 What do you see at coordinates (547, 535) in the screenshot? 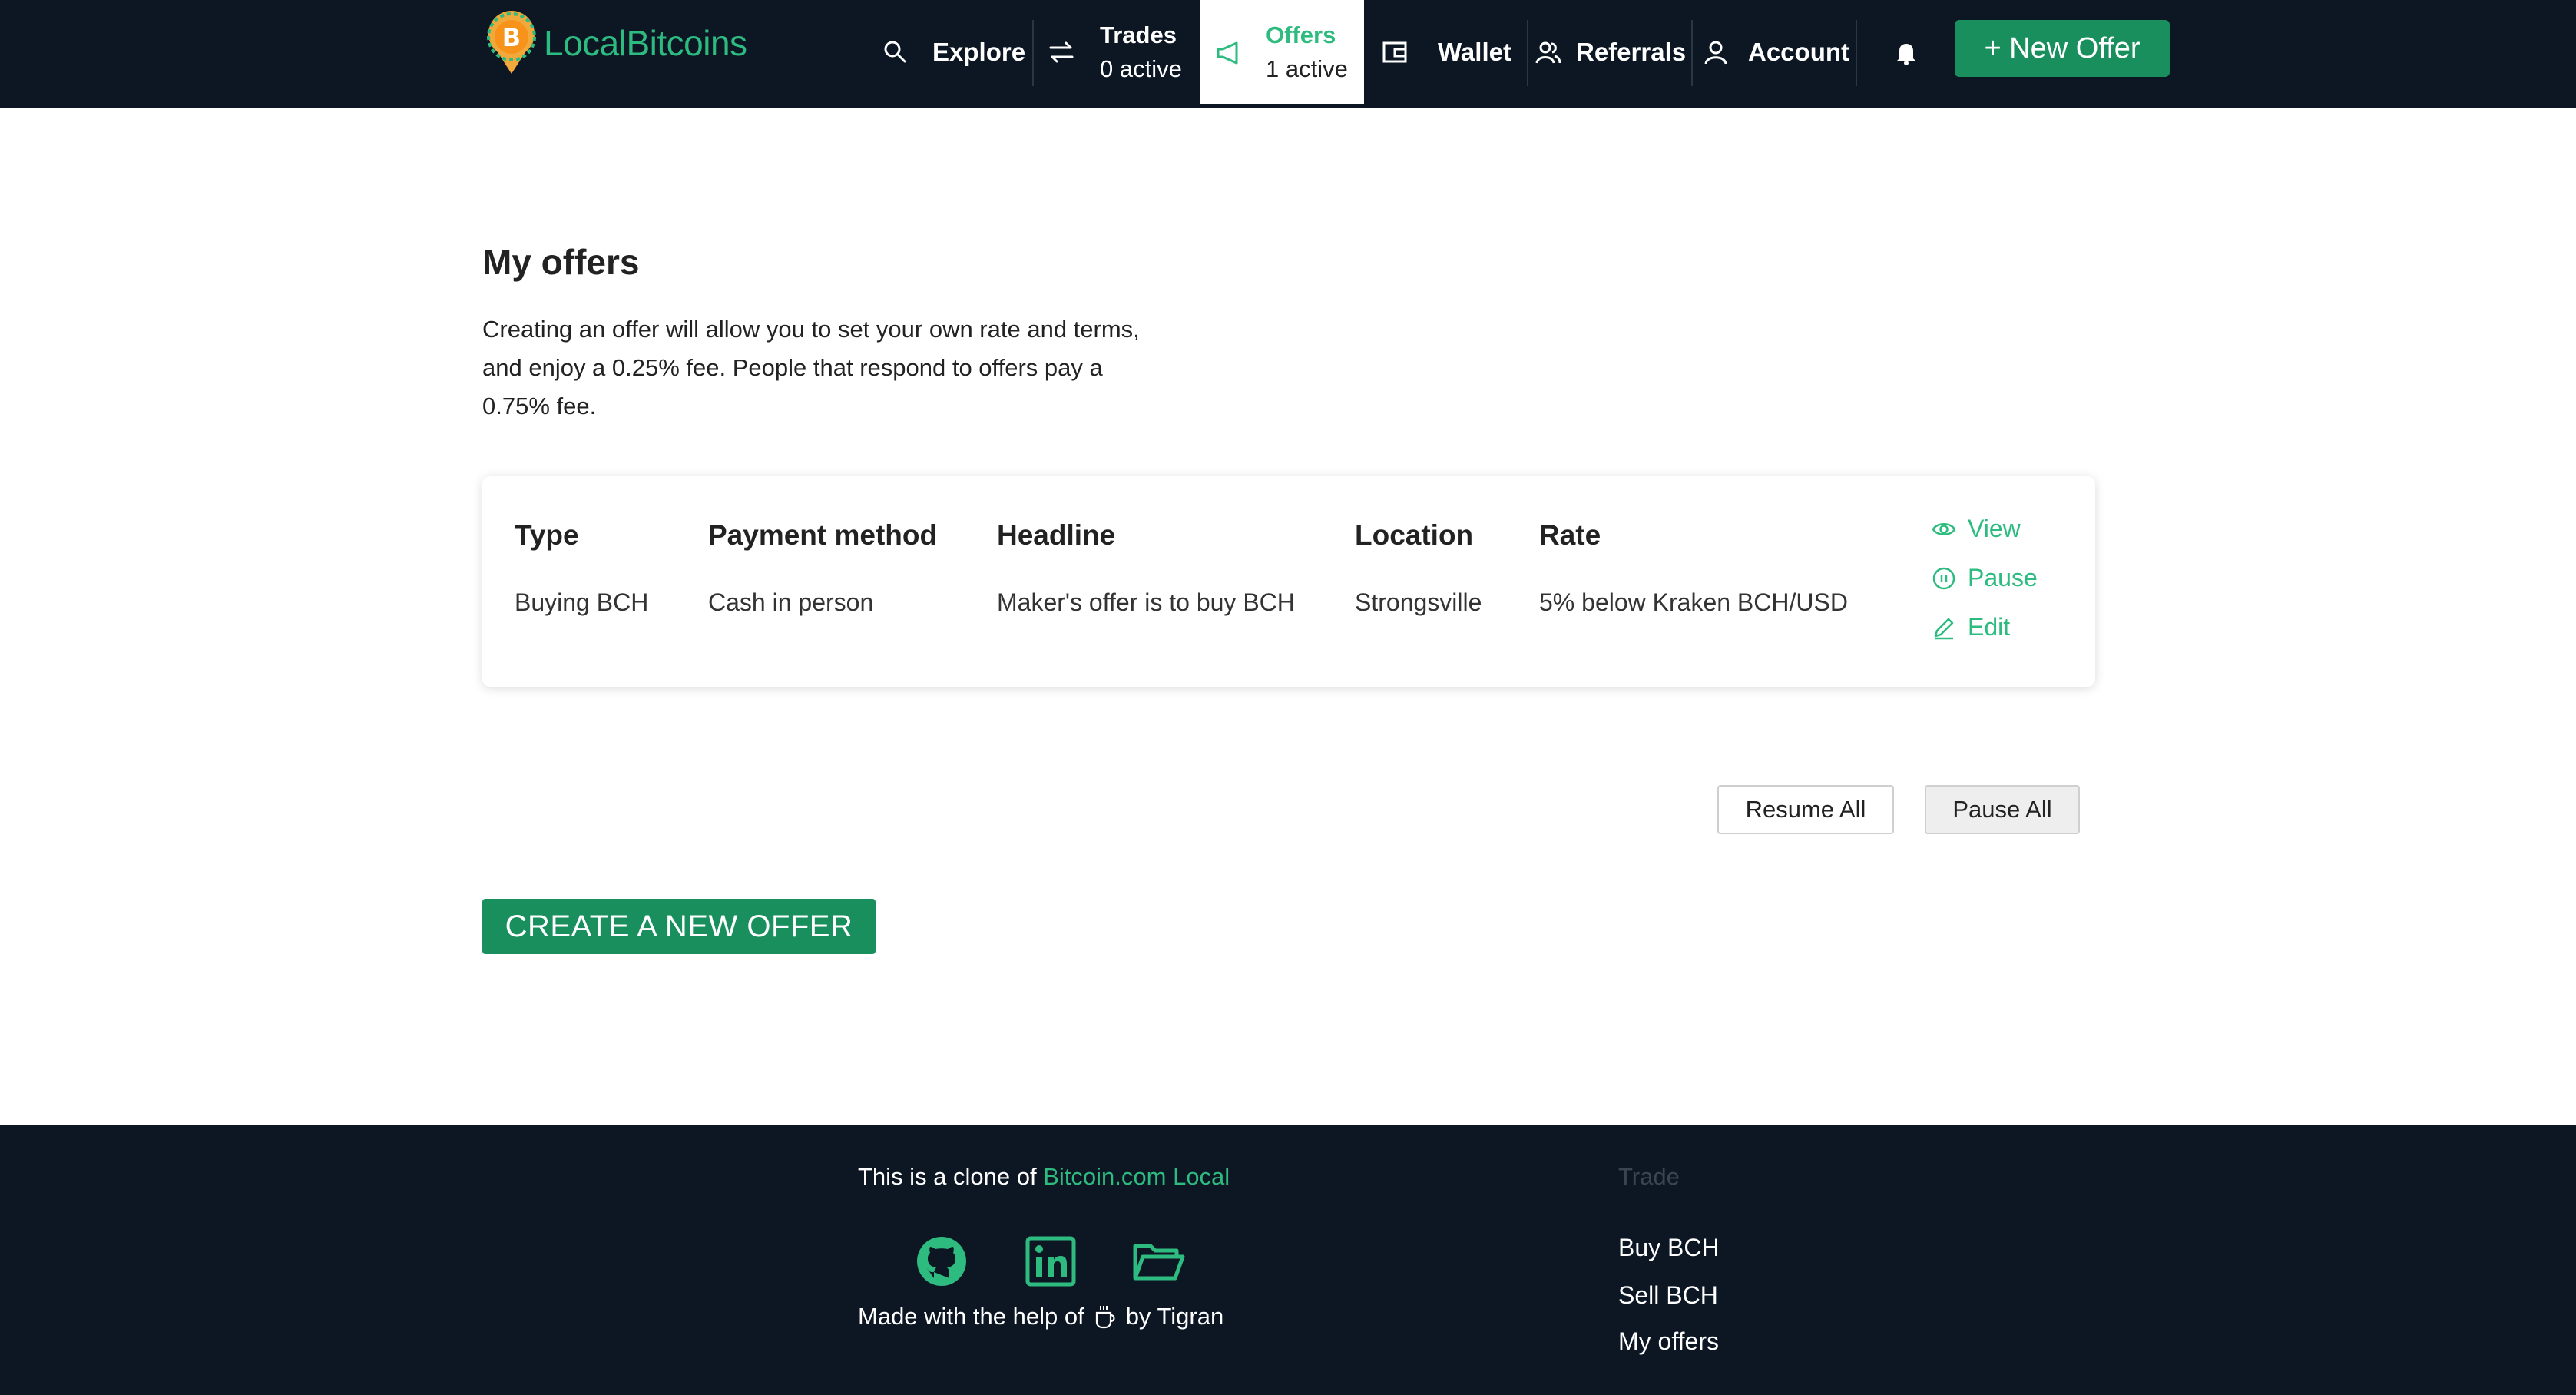
I see `column-header-type: Type` at bounding box center [547, 535].